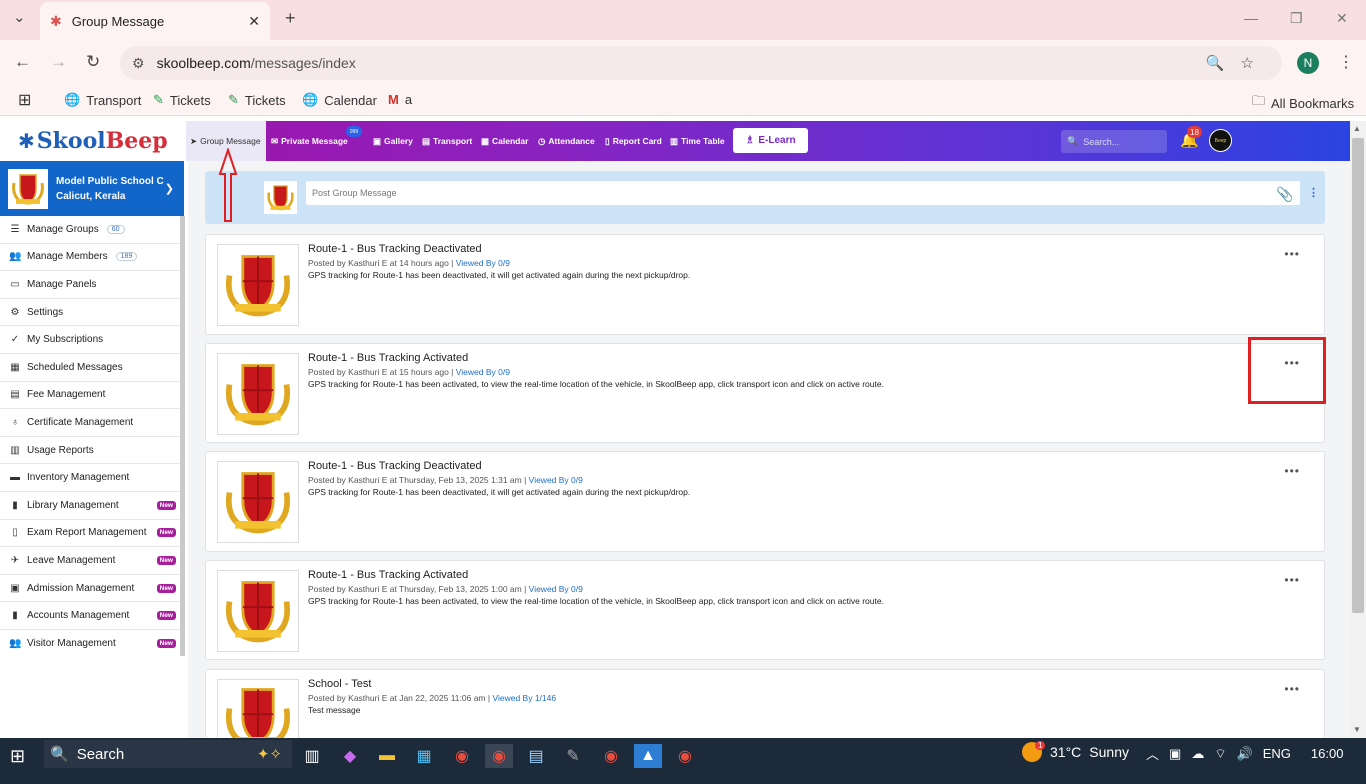 This screenshot has width=1366, height=784. Describe the element at coordinates (93, 141) in the screenshot. I see `skoolbeep-logo: ✱ SkoolBeep` at that location.